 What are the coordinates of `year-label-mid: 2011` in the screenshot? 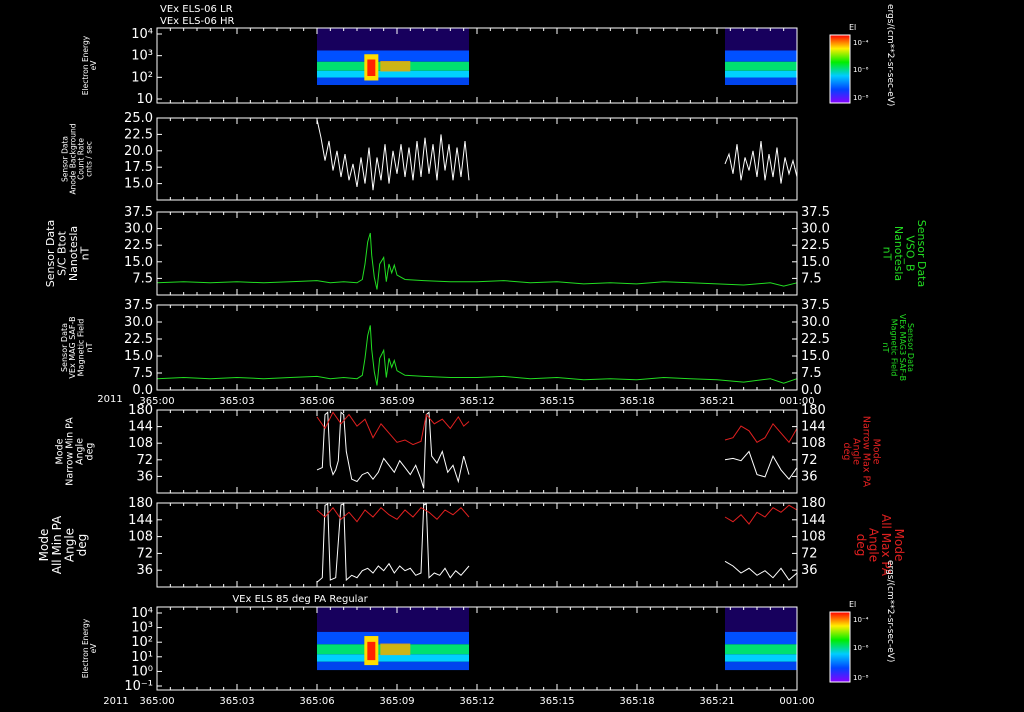 It's located at (109, 399).